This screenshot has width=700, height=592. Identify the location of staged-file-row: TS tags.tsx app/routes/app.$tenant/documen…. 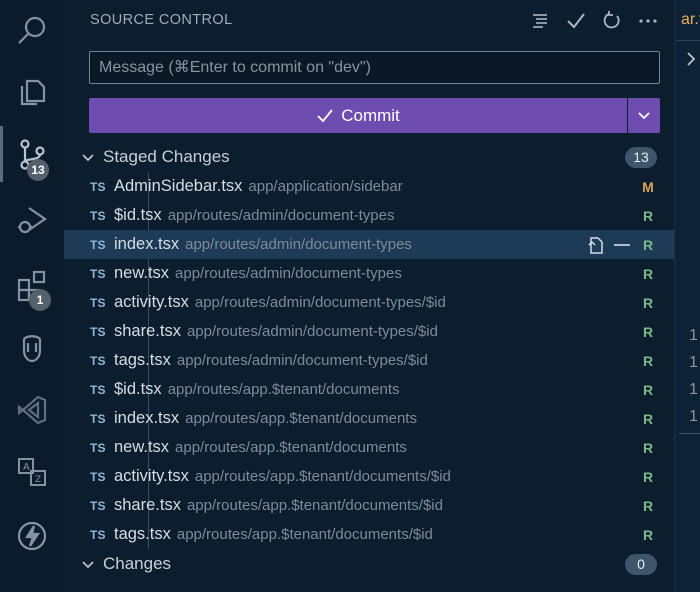
(369, 534).